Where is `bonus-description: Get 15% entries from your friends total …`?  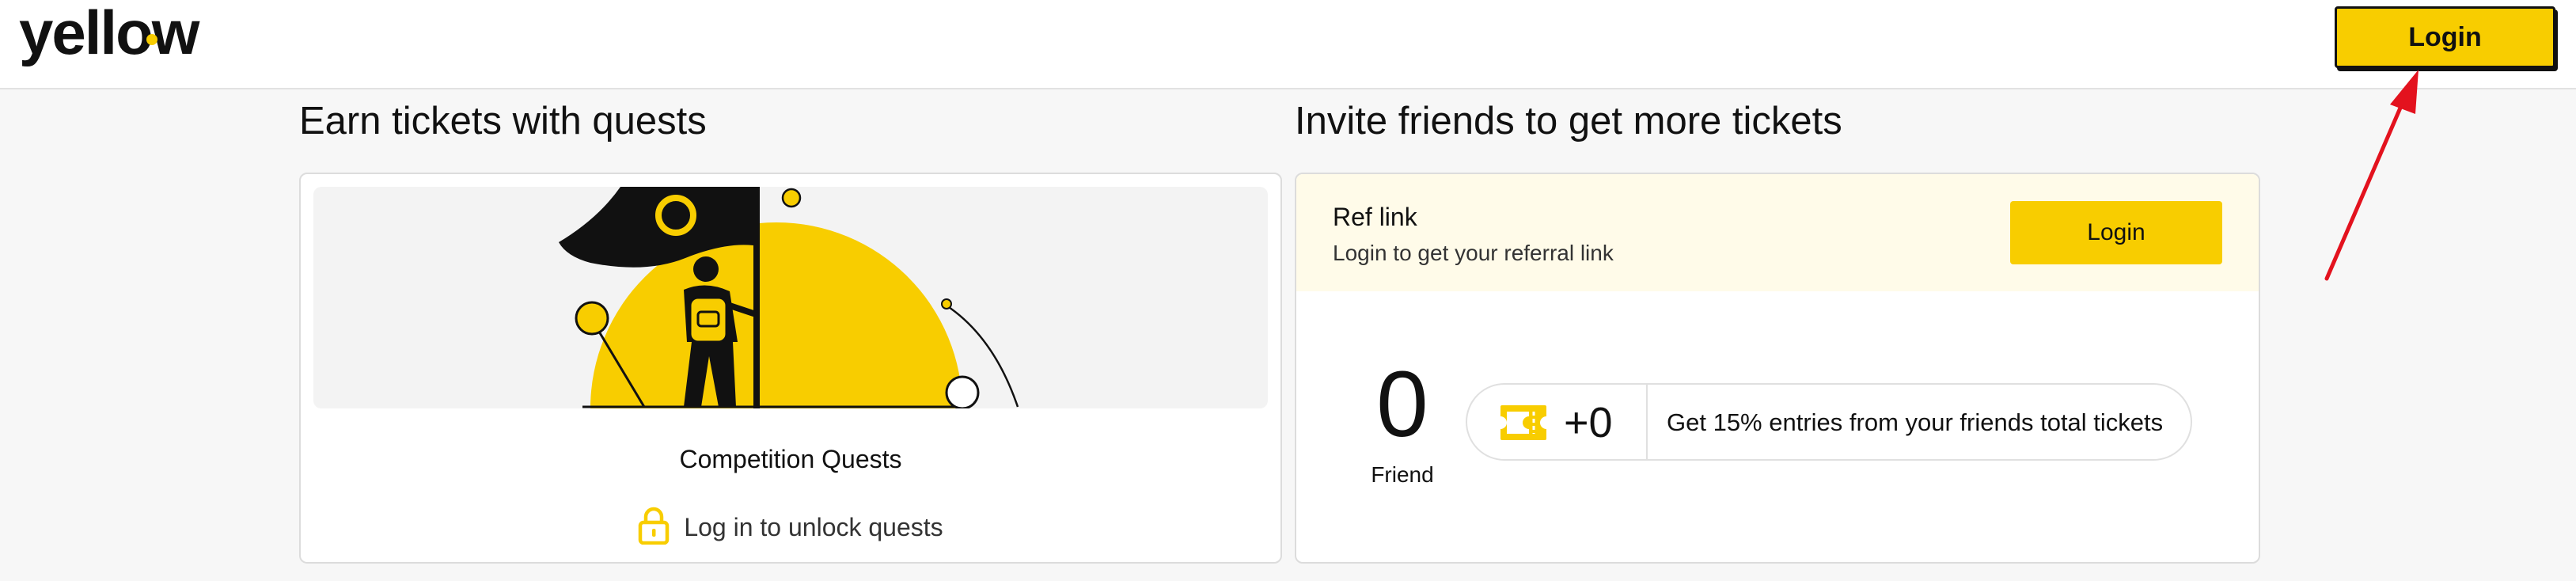 bonus-description: Get 15% entries from your friends total … is located at coordinates (1915, 422).